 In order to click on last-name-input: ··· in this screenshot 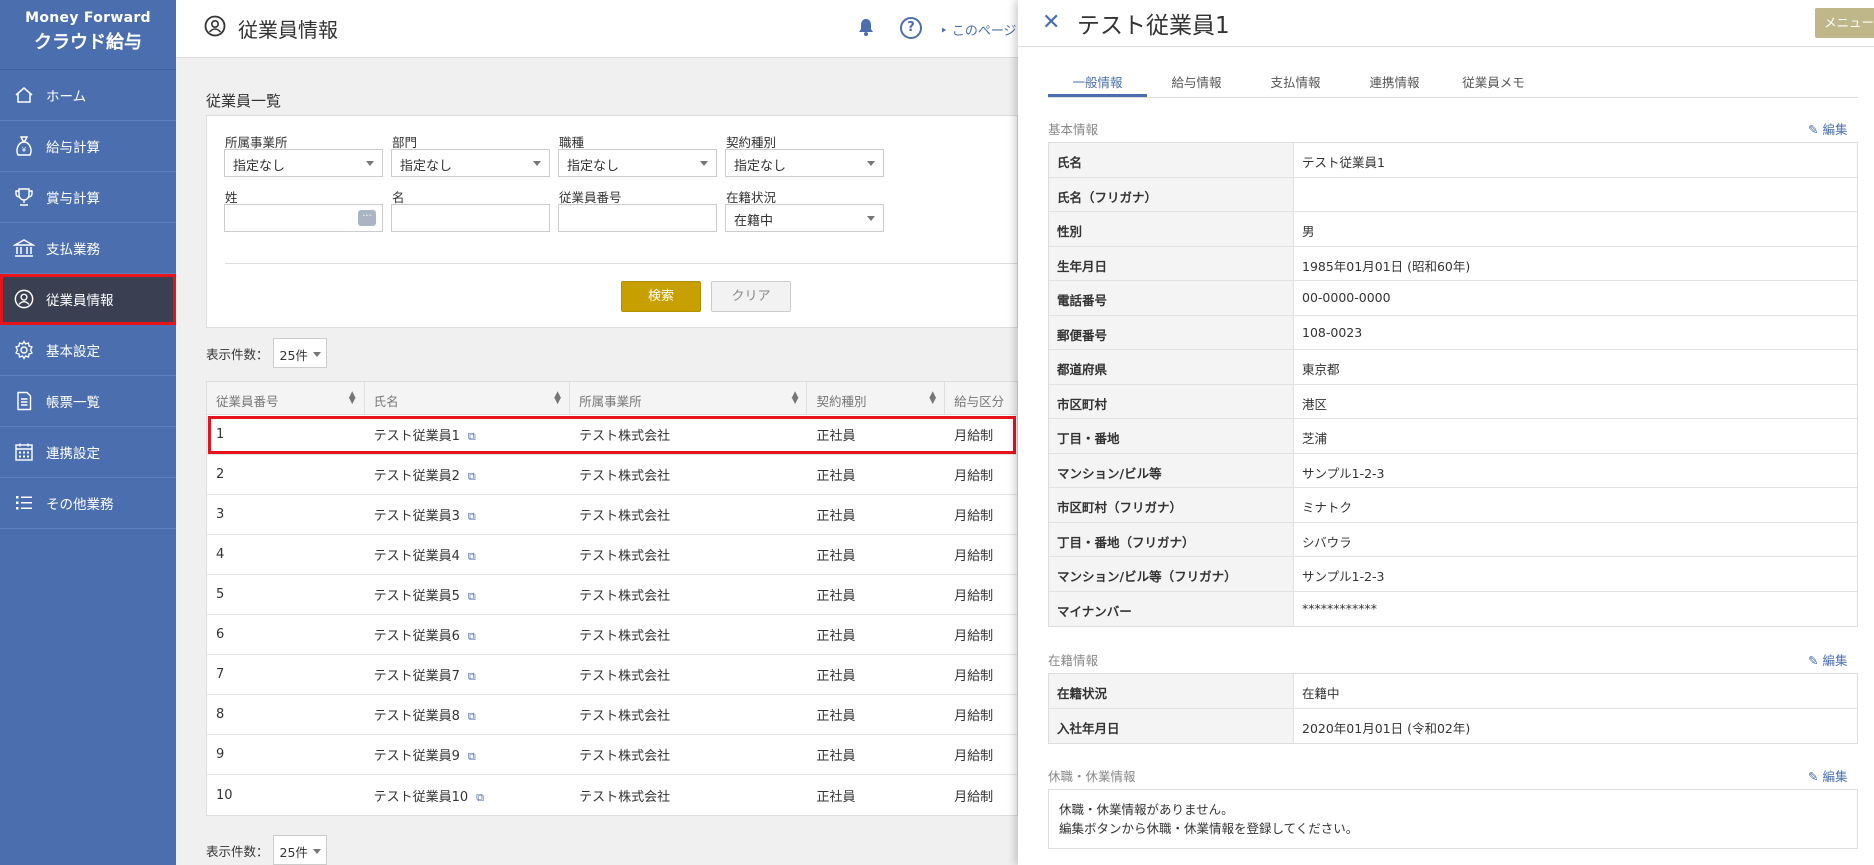, I will do `click(303, 218)`.